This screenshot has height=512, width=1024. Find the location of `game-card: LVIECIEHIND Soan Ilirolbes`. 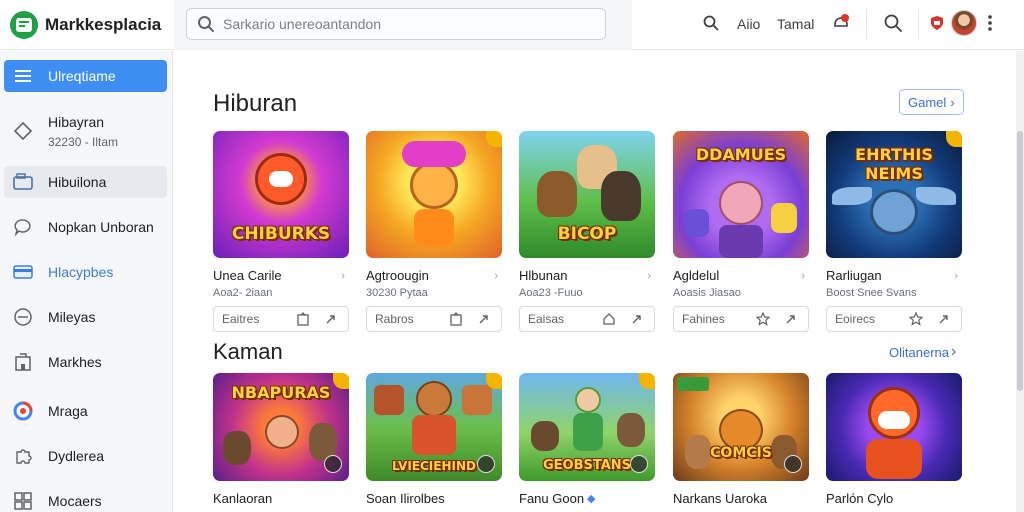

game-card: LVIECIEHIND Soan Ilirolbes is located at coordinates (434, 439).